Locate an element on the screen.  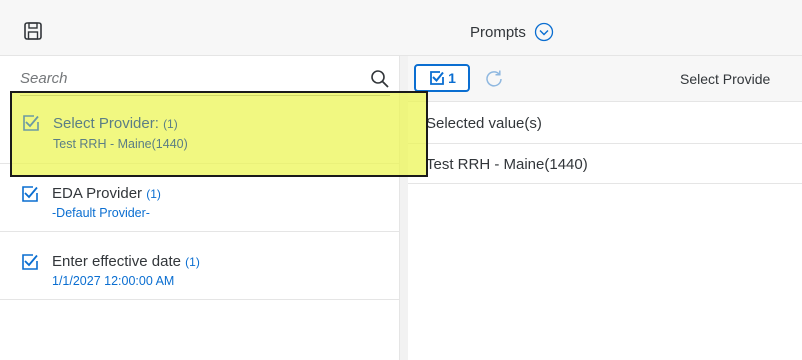
prompt-title: EDA Provider (1) is located at coordinates (106, 193).